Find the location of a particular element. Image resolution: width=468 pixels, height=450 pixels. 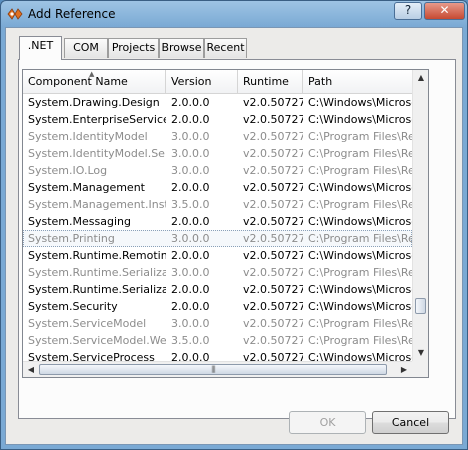

cell-component-name: System.Drawing.Design is located at coordinates (94, 102).